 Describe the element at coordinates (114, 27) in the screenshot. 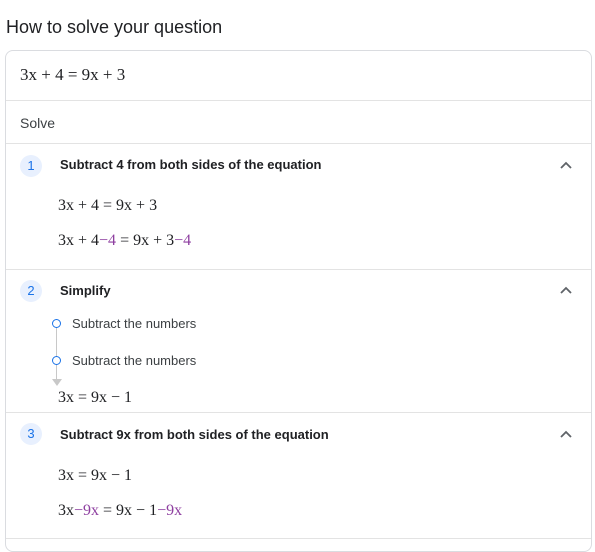

I see `page-title: How to solve your question` at that location.